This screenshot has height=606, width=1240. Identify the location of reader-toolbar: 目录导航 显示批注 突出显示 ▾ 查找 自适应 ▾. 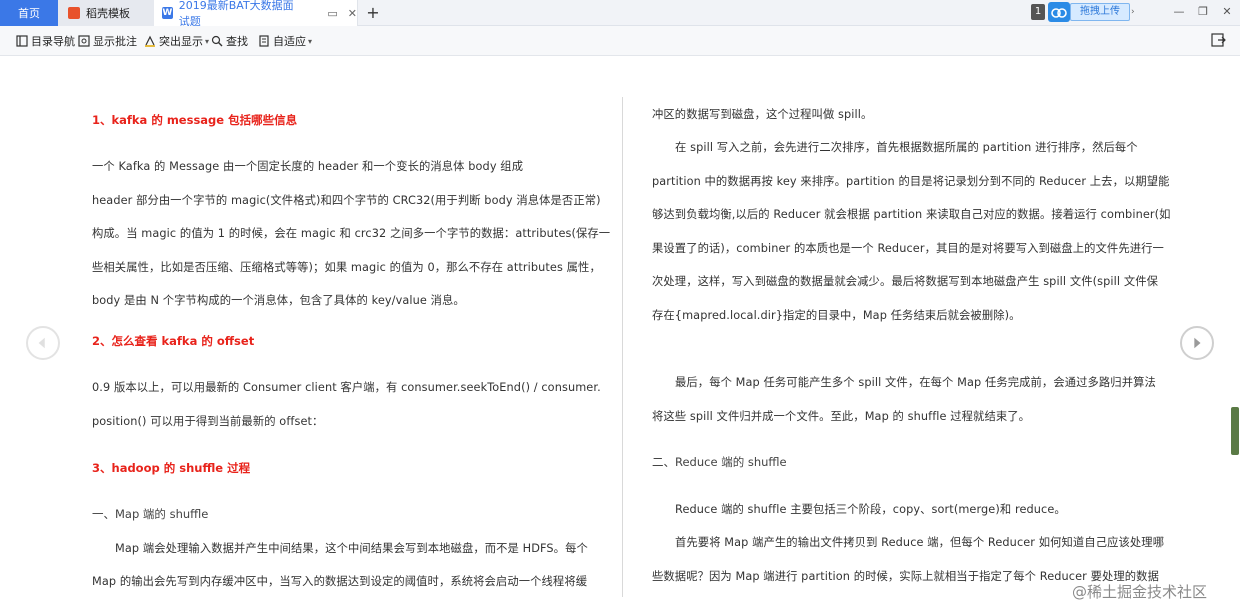
(620, 41).